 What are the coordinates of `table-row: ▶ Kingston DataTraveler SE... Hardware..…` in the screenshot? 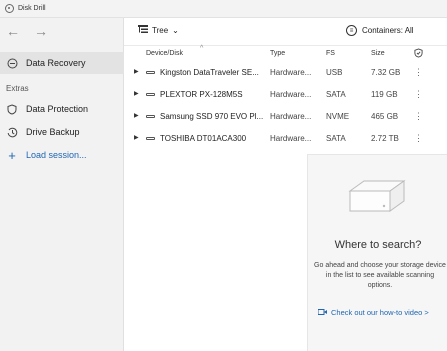 It's located at (285, 73).